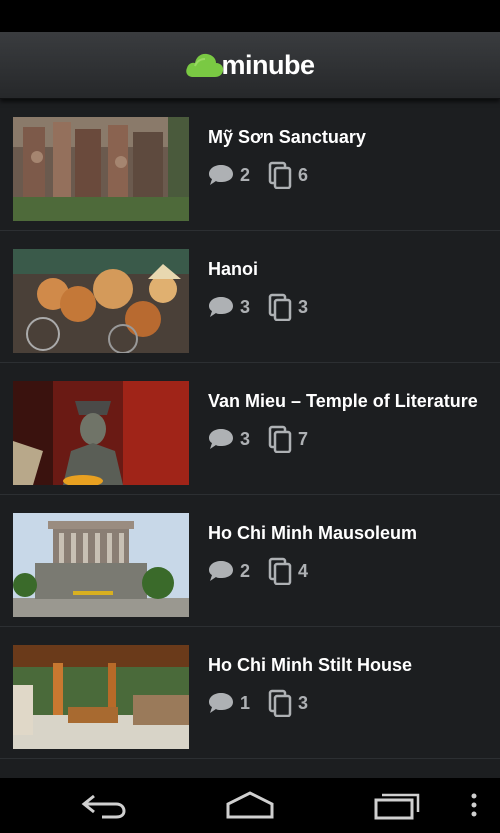  I want to click on navigation-bar, so click(250, 805).